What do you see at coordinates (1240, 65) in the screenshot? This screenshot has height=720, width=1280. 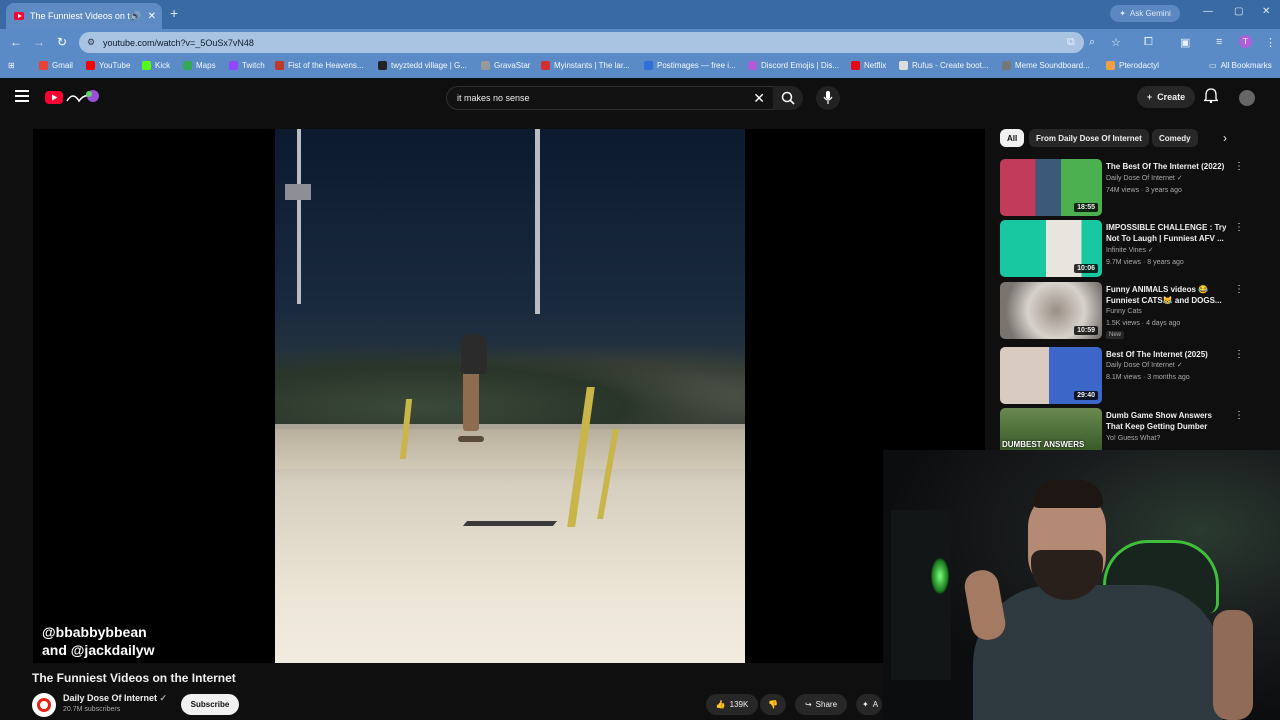 I see `all-bookmarks-button: ▭ All Bookmarks` at bounding box center [1240, 65].